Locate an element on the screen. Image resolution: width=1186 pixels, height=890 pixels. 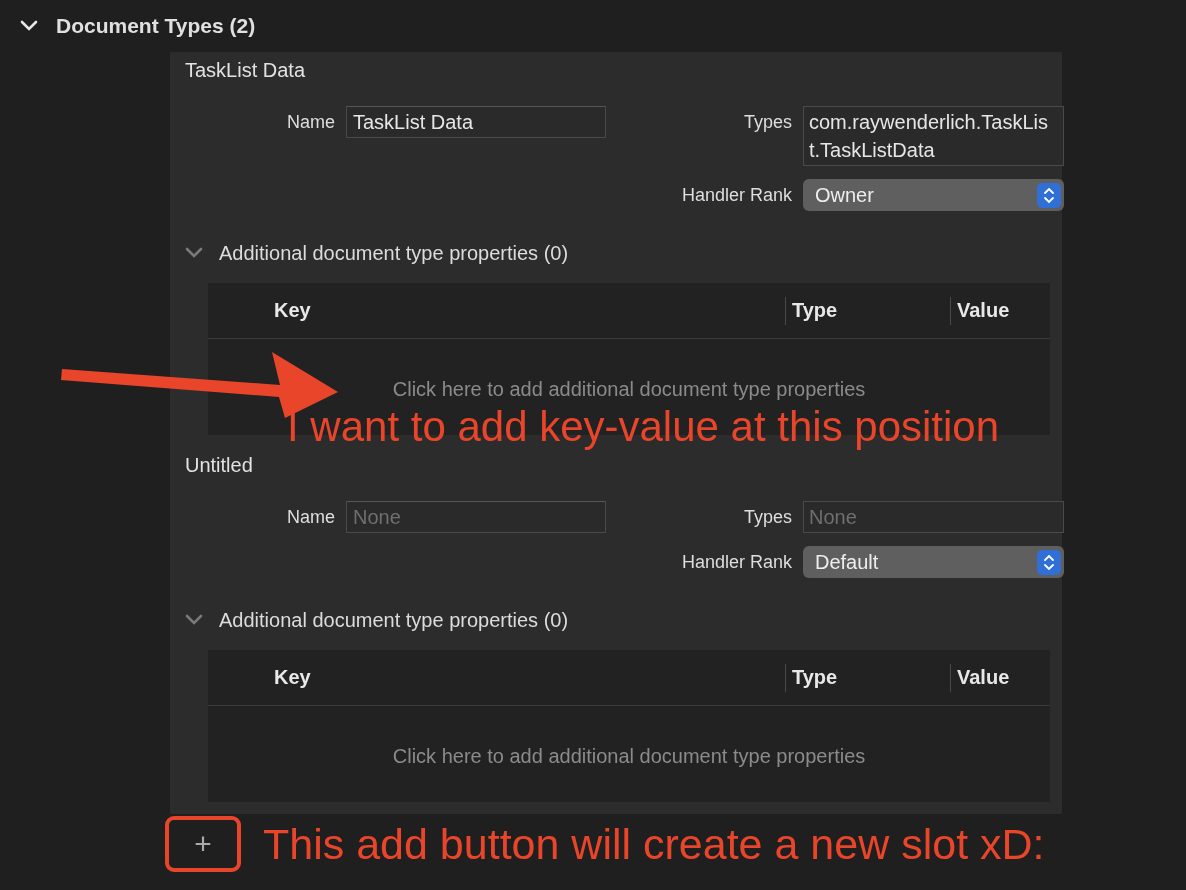
name-field: TaskList Data is located at coordinates (476, 122).